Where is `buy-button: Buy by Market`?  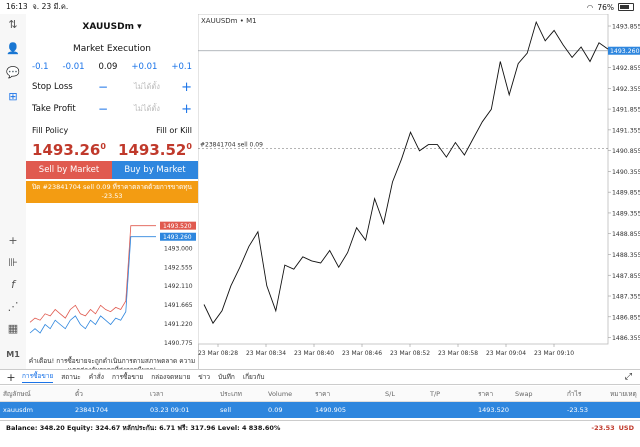
buy-button: Buy by Market is located at coordinates (155, 170).